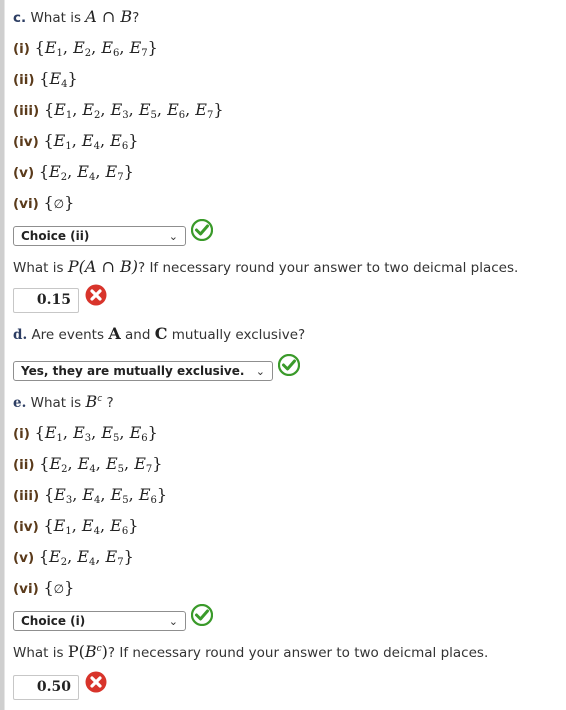 The width and height of the screenshot is (566, 710). What do you see at coordinates (68, 335) in the screenshot?
I see `part-d-prefix: Are events` at bounding box center [68, 335].